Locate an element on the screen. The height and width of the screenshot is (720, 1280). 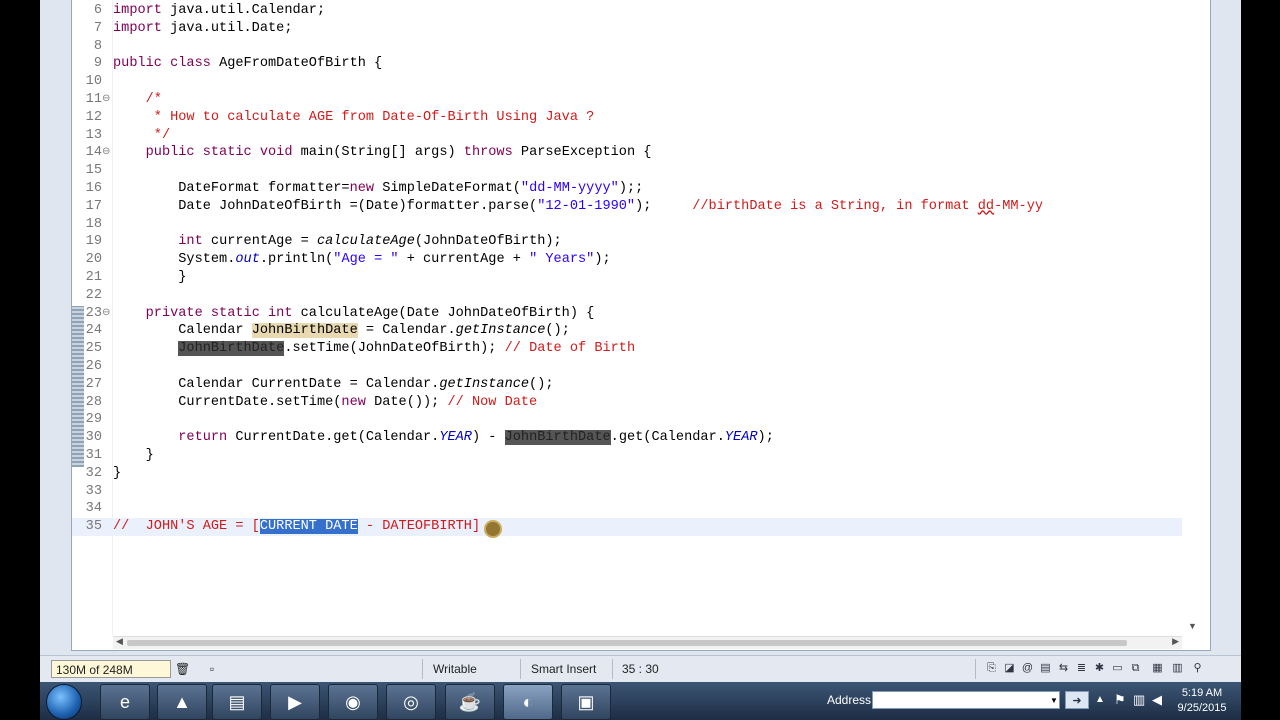
volume-icon: ◀ is located at coordinates (1157, 700).